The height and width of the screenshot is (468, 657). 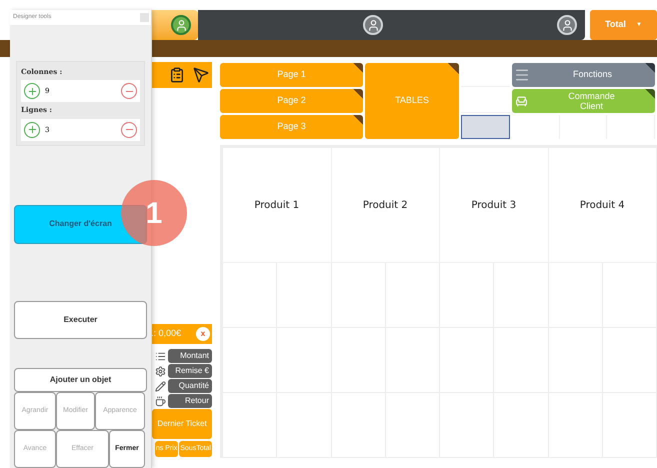 What do you see at coordinates (412, 101) in the screenshot?
I see `tables-button: TABLES` at bounding box center [412, 101].